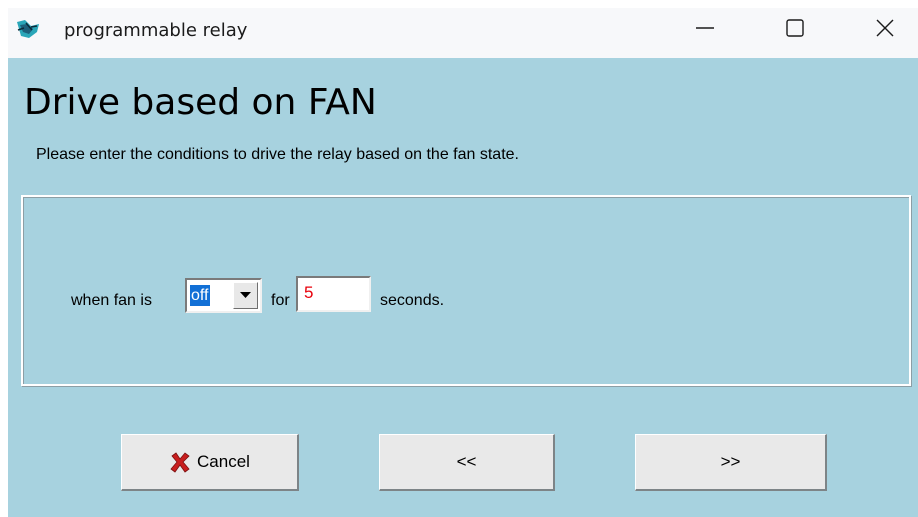 The height and width of the screenshot is (517, 918). I want to click on fan-state-select: off, so click(223, 295).